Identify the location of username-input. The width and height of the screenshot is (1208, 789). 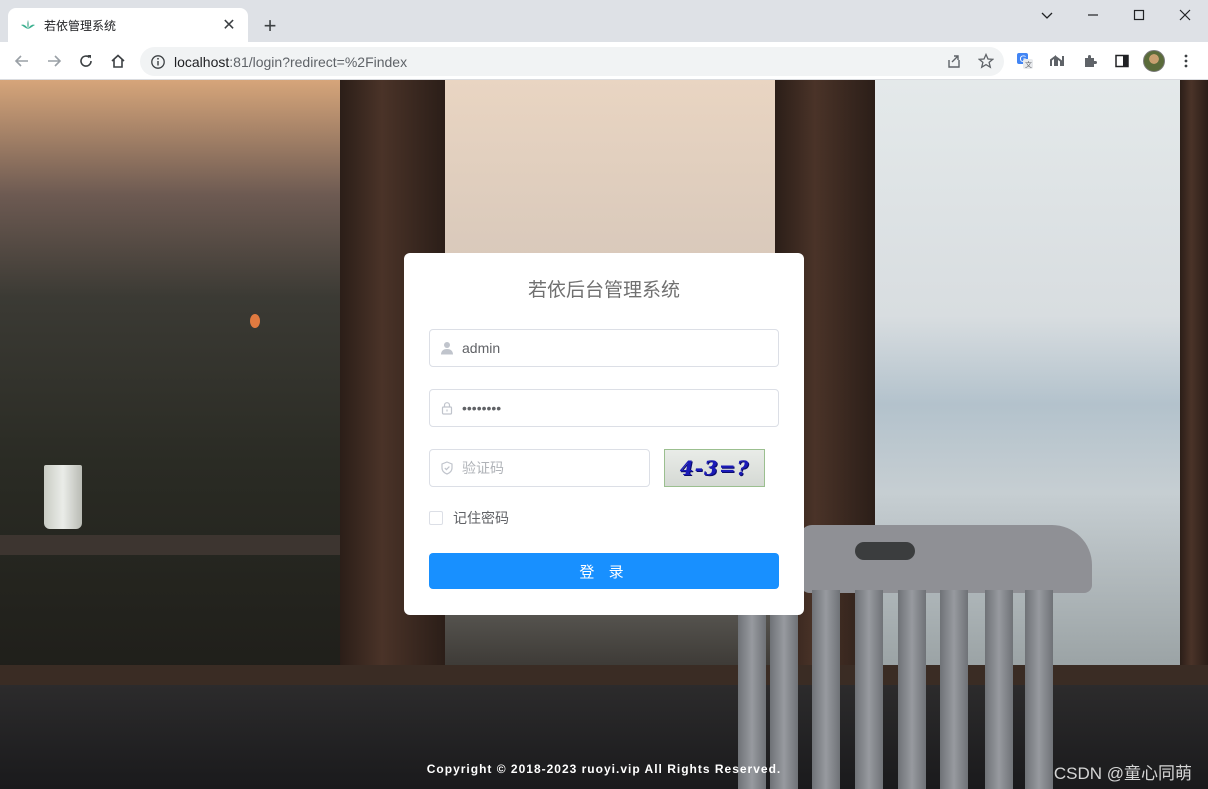
(620, 348).